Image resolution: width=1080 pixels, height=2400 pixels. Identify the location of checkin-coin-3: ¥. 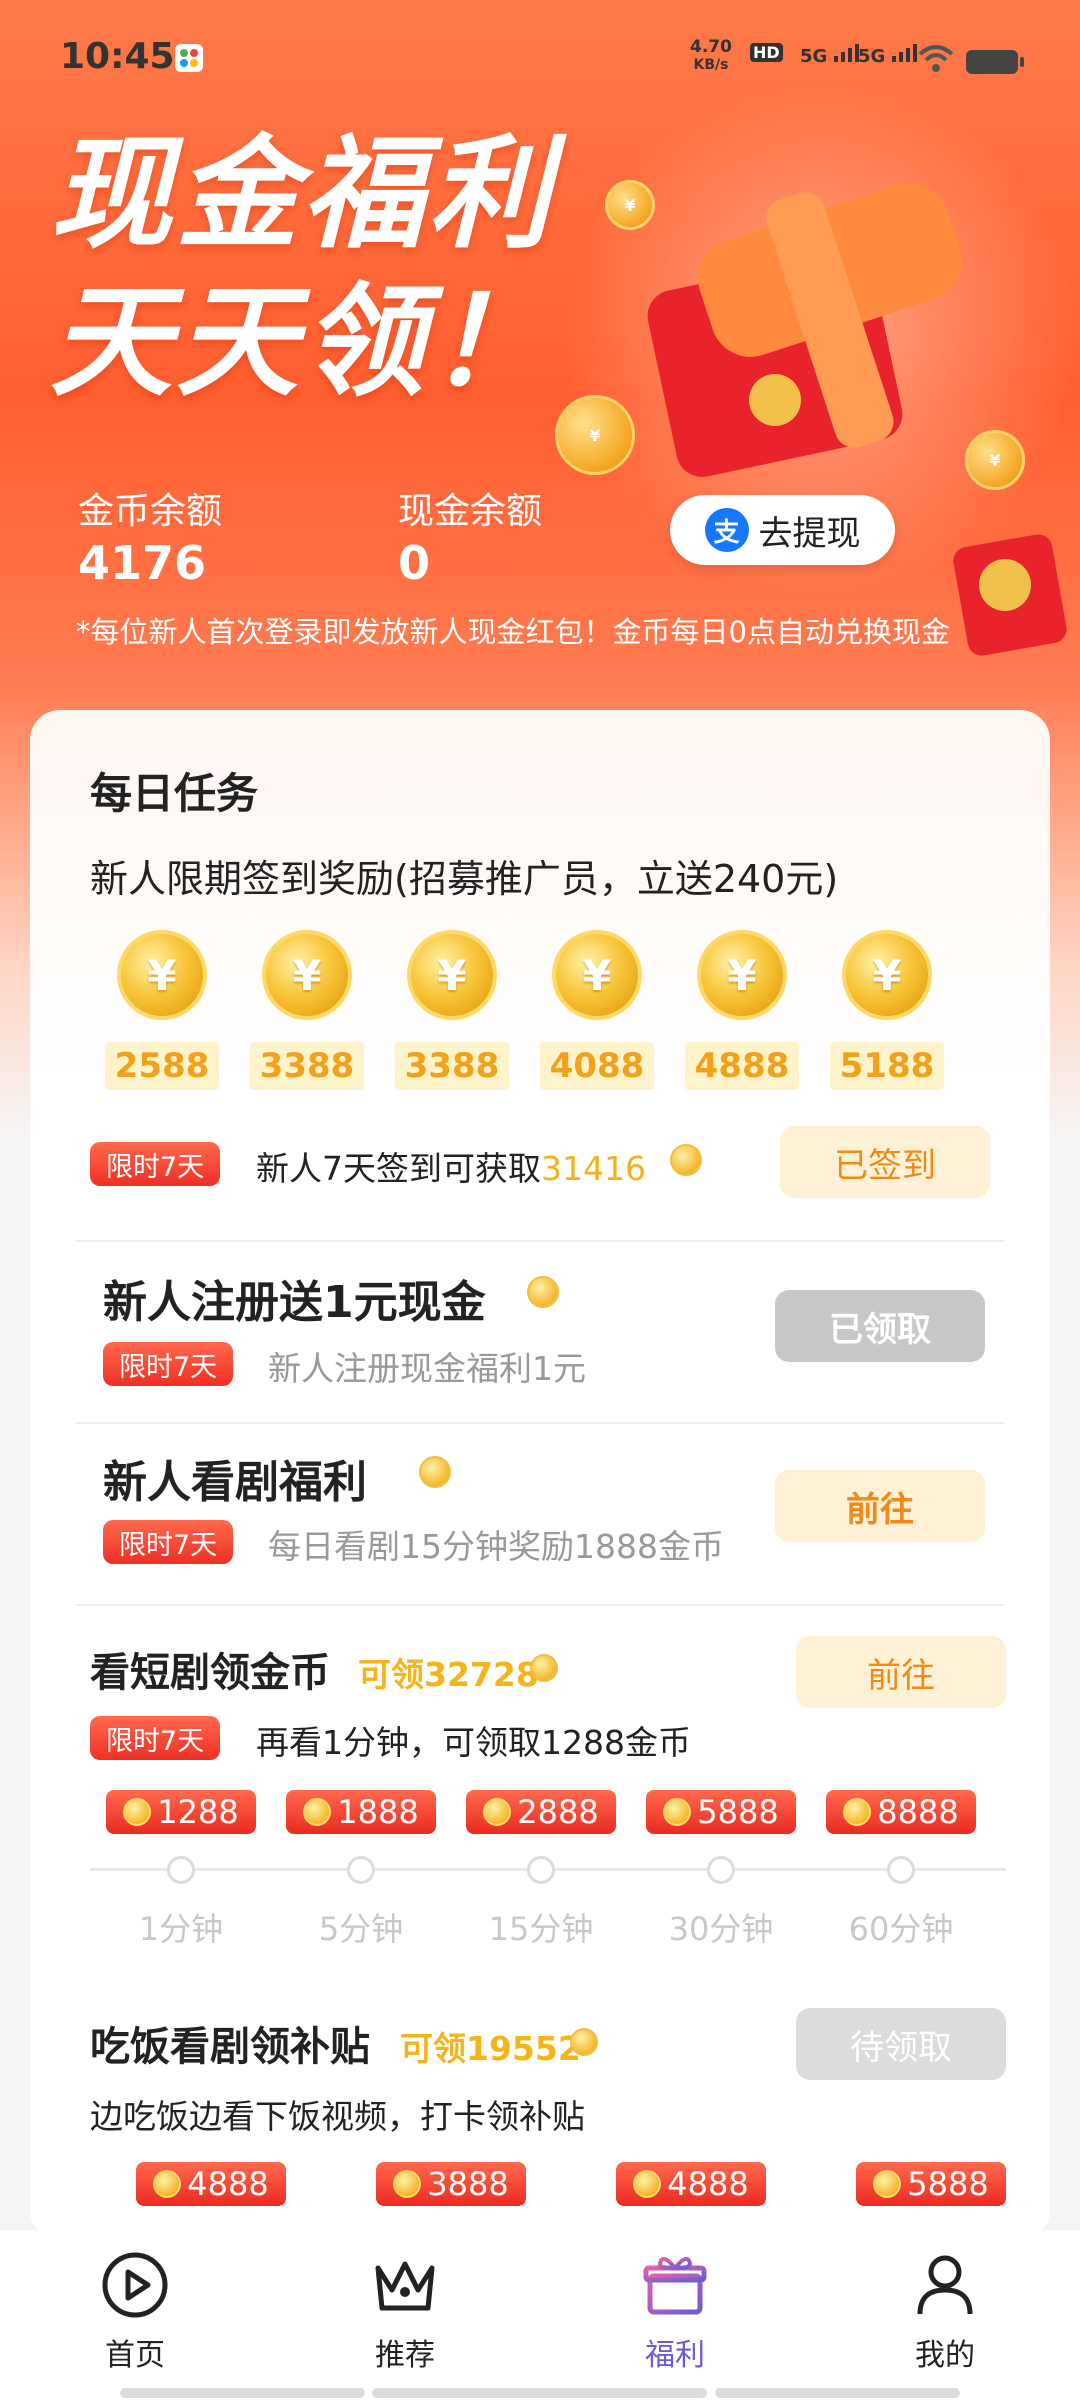
(452, 975).